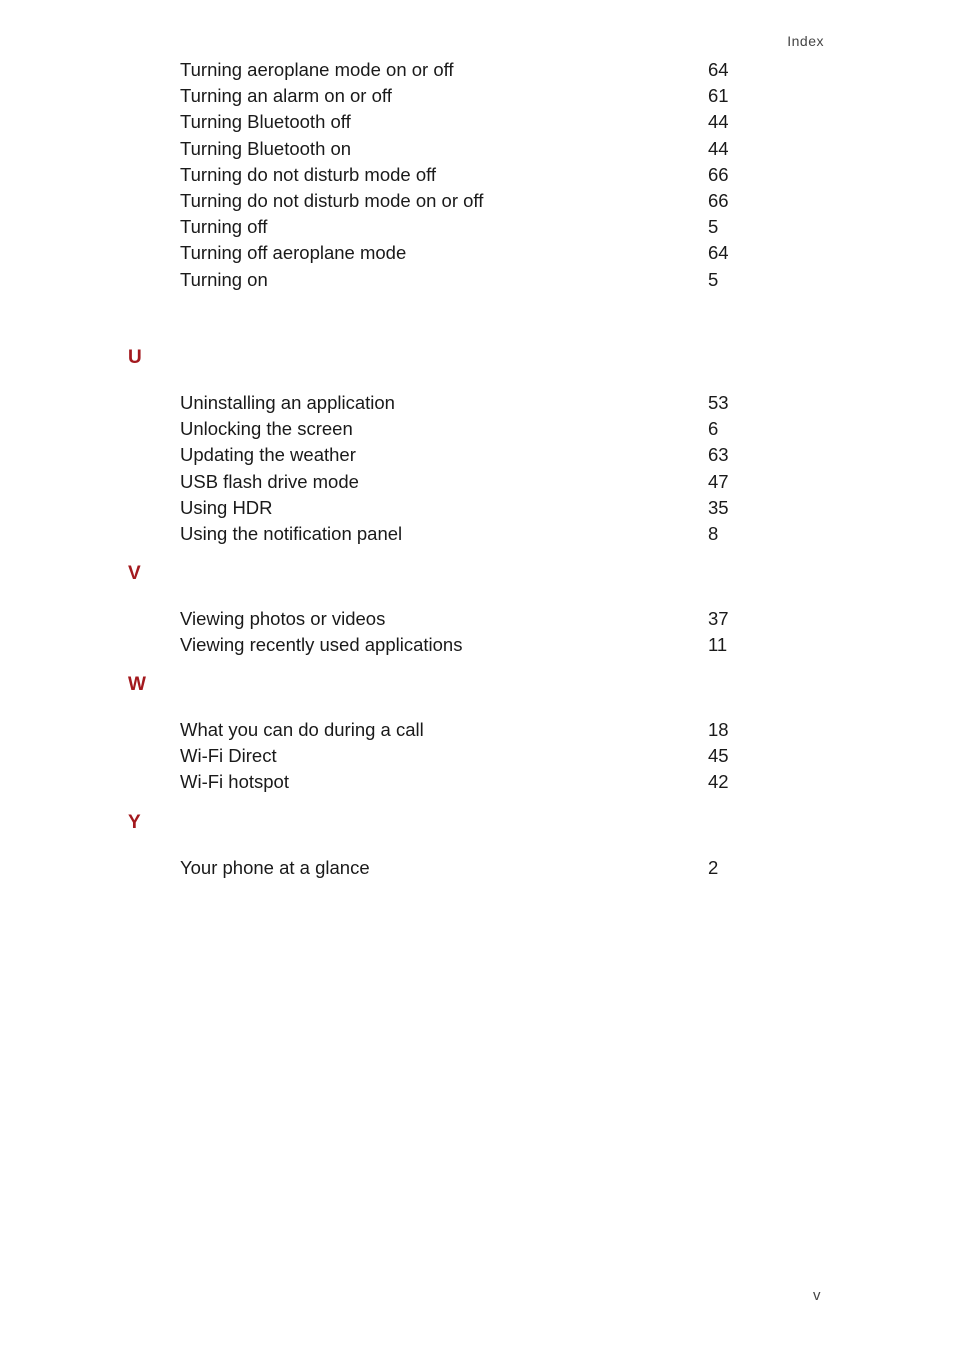  I want to click on running-header: Index, so click(805, 41).